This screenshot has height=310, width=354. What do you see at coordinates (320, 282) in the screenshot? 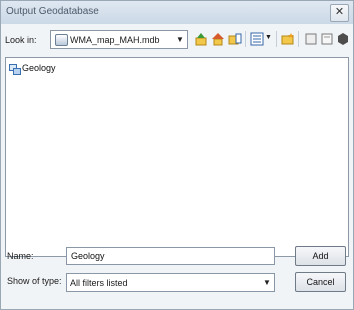
I see `cancel-button: Cancel` at bounding box center [320, 282].